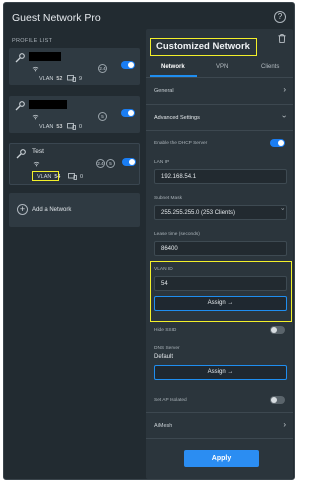 The height and width of the screenshot is (483, 320). I want to click on profile-name: Test, so click(38, 151).